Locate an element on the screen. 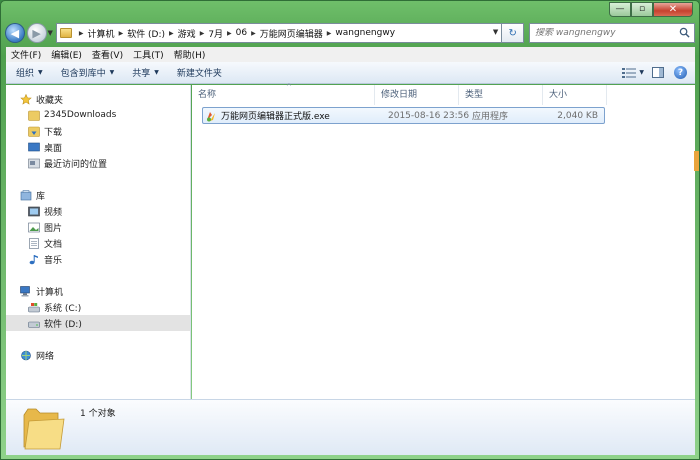  address-dropdown: ▼ is located at coordinates (495, 32).